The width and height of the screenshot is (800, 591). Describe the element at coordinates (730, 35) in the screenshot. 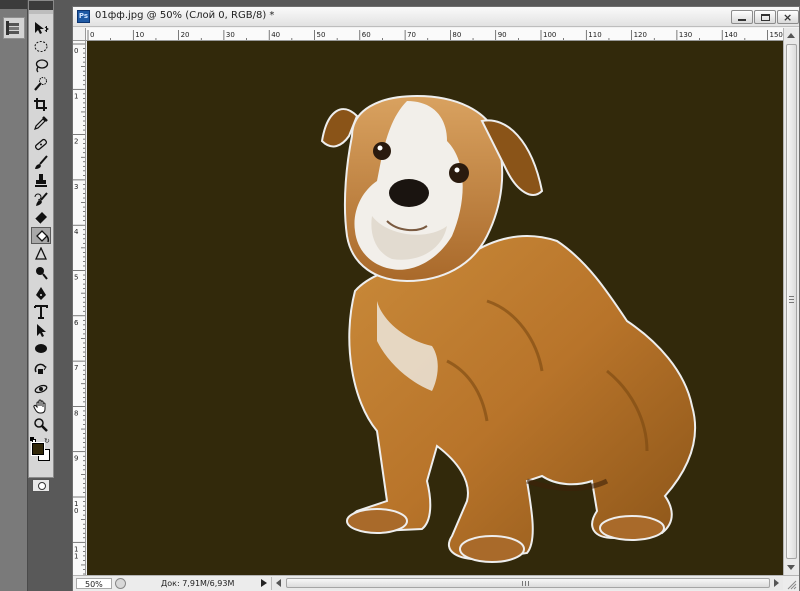

I see `ruler-label: 140` at that location.